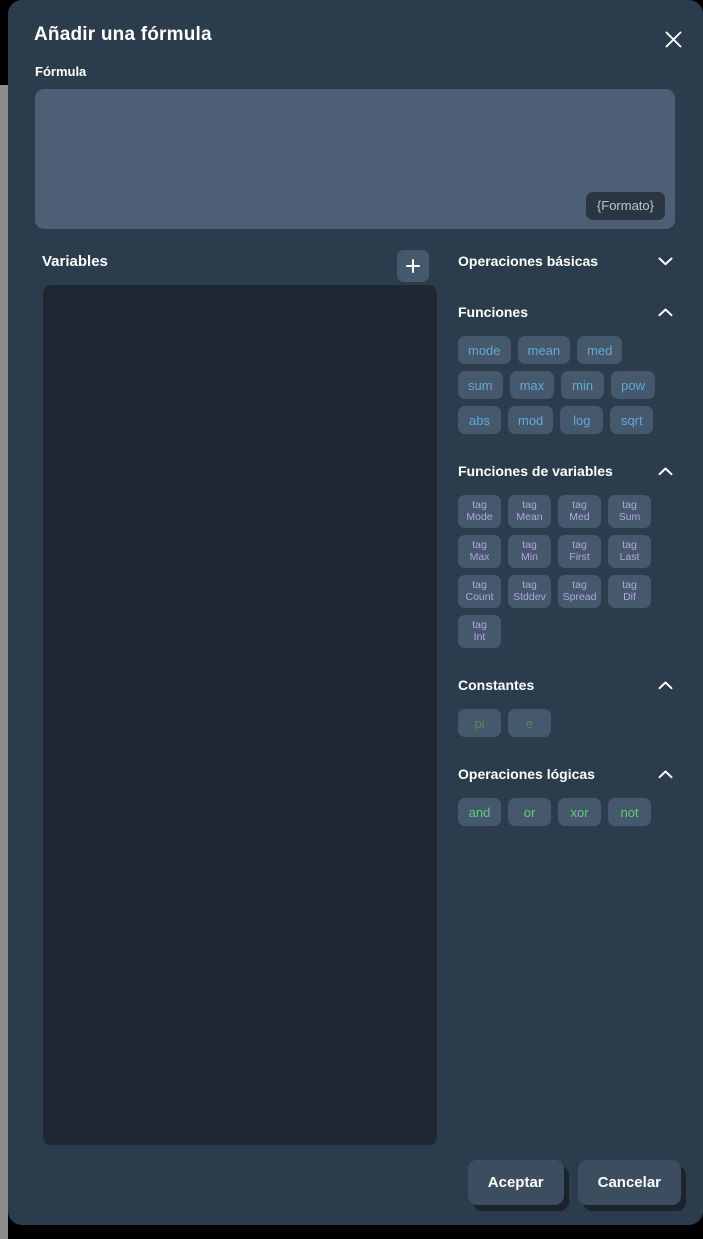  Describe the element at coordinates (479, 516) in the screenshot. I see `tag-name: Mode` at that location.